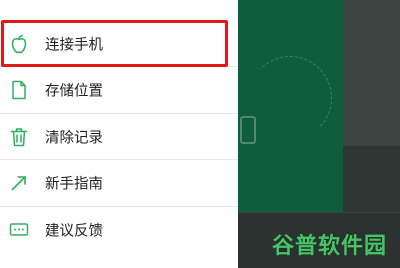 Image resolution: width=400 pixels, height=268 pixels. What do you see at coordinates (74, 184) in the screenshot?
I see `menu-item-label: 新手指南` at bounding box center [74, 184].